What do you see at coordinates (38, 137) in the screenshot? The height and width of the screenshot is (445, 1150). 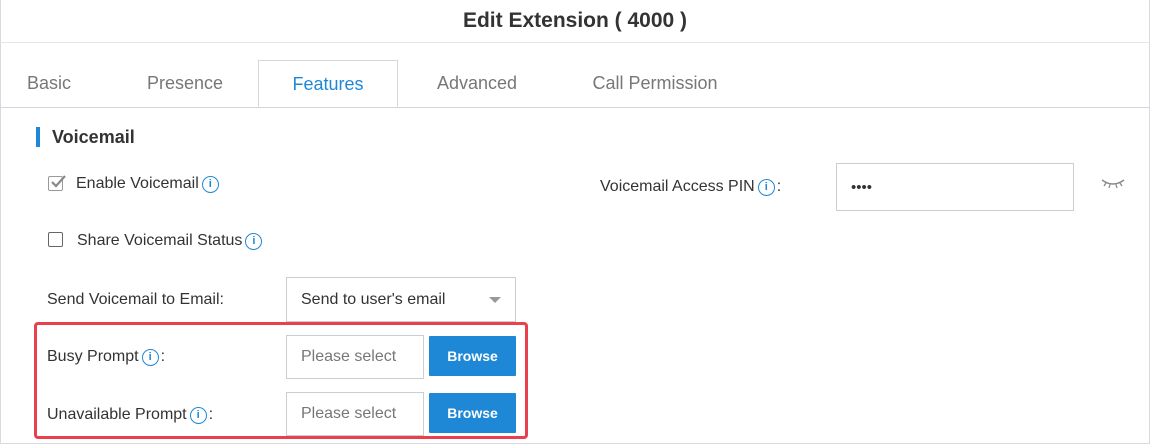 I see `section-accent-bar` at bounding box center [38, 137].